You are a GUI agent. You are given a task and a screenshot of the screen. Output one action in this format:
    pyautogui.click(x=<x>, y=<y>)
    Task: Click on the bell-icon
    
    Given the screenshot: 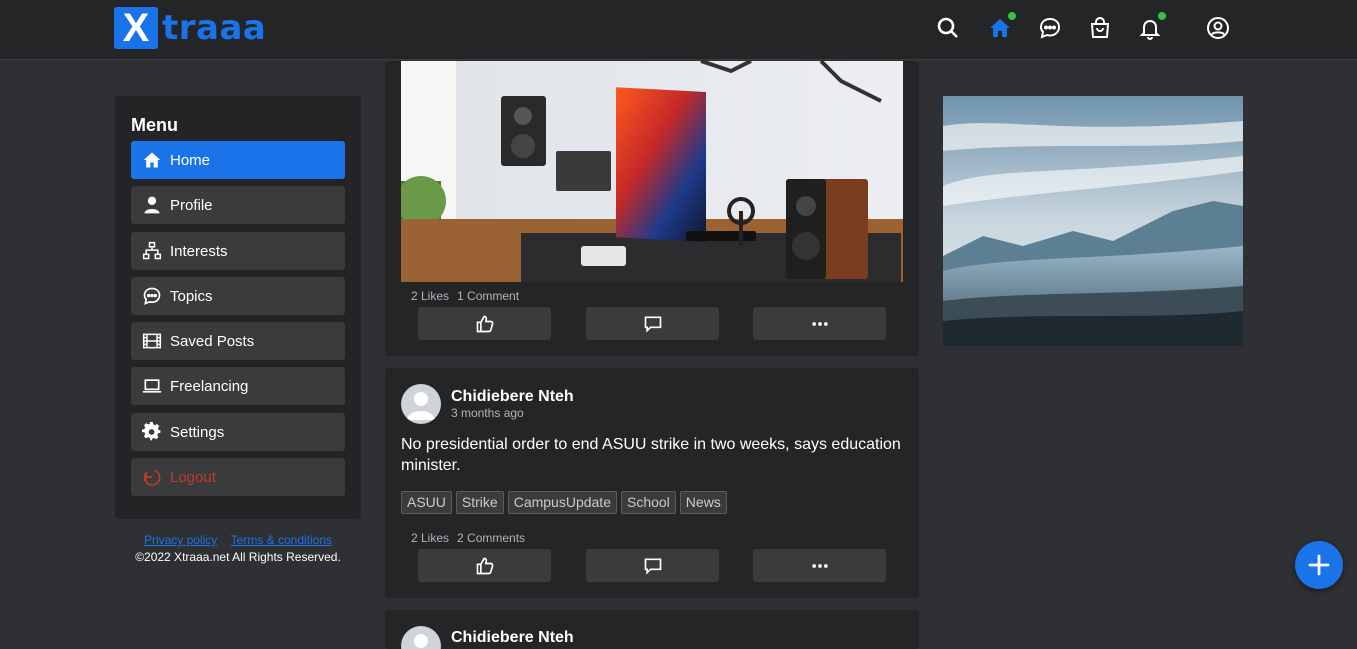 What is the action you would take?
    pyautogui.click(x=1150, y=27)
    